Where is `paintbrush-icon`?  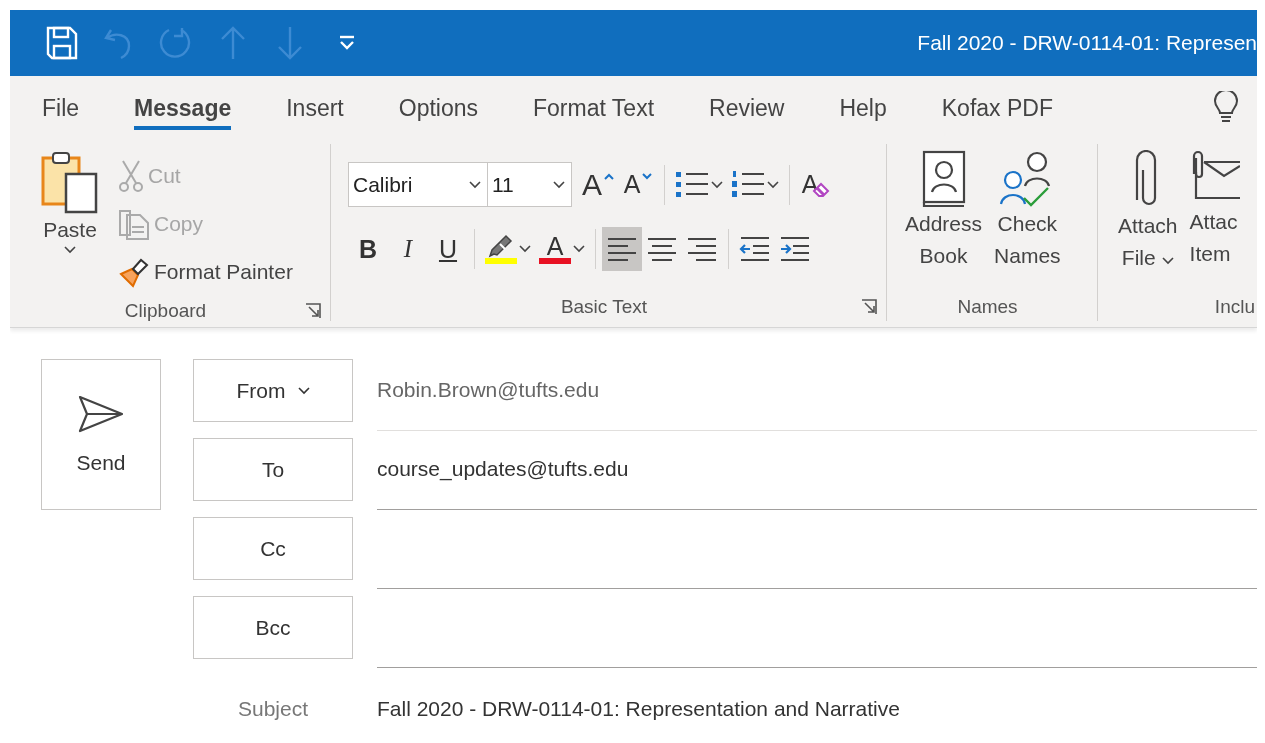
paintbrush-icon is located at coordinates (134, 272).